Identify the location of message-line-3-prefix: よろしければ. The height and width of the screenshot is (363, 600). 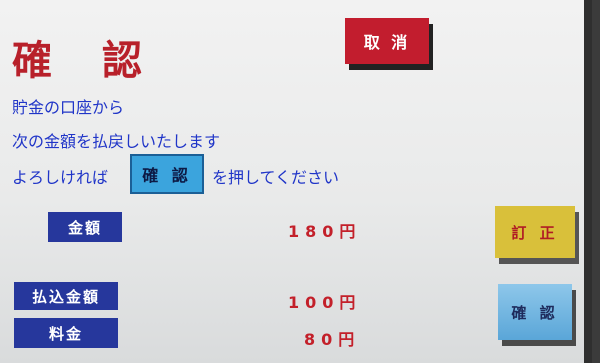
(60, 177).